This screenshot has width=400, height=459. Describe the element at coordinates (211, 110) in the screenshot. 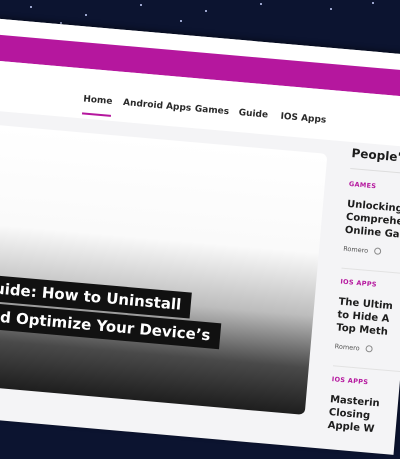

I see `nav-games: Games` at that location.